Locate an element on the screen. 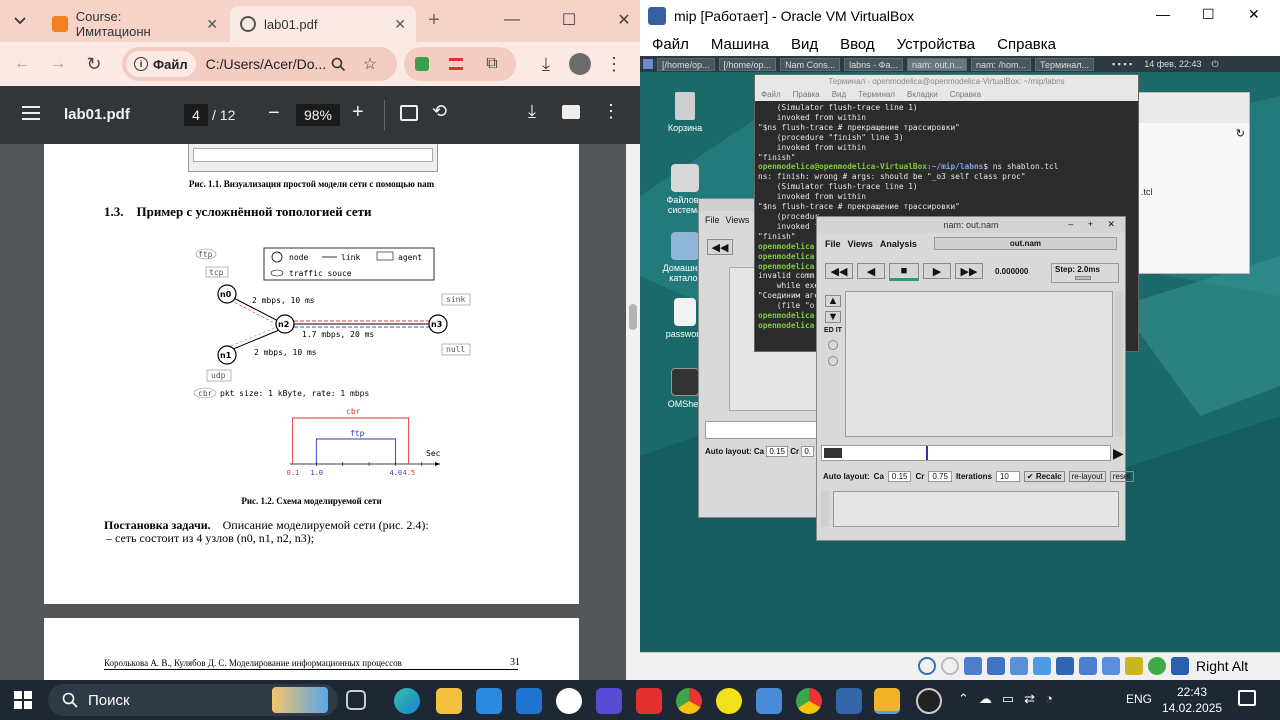 This screenshot has width=1280, height=720. windows-start-icon is located at coordinates (23, 700).